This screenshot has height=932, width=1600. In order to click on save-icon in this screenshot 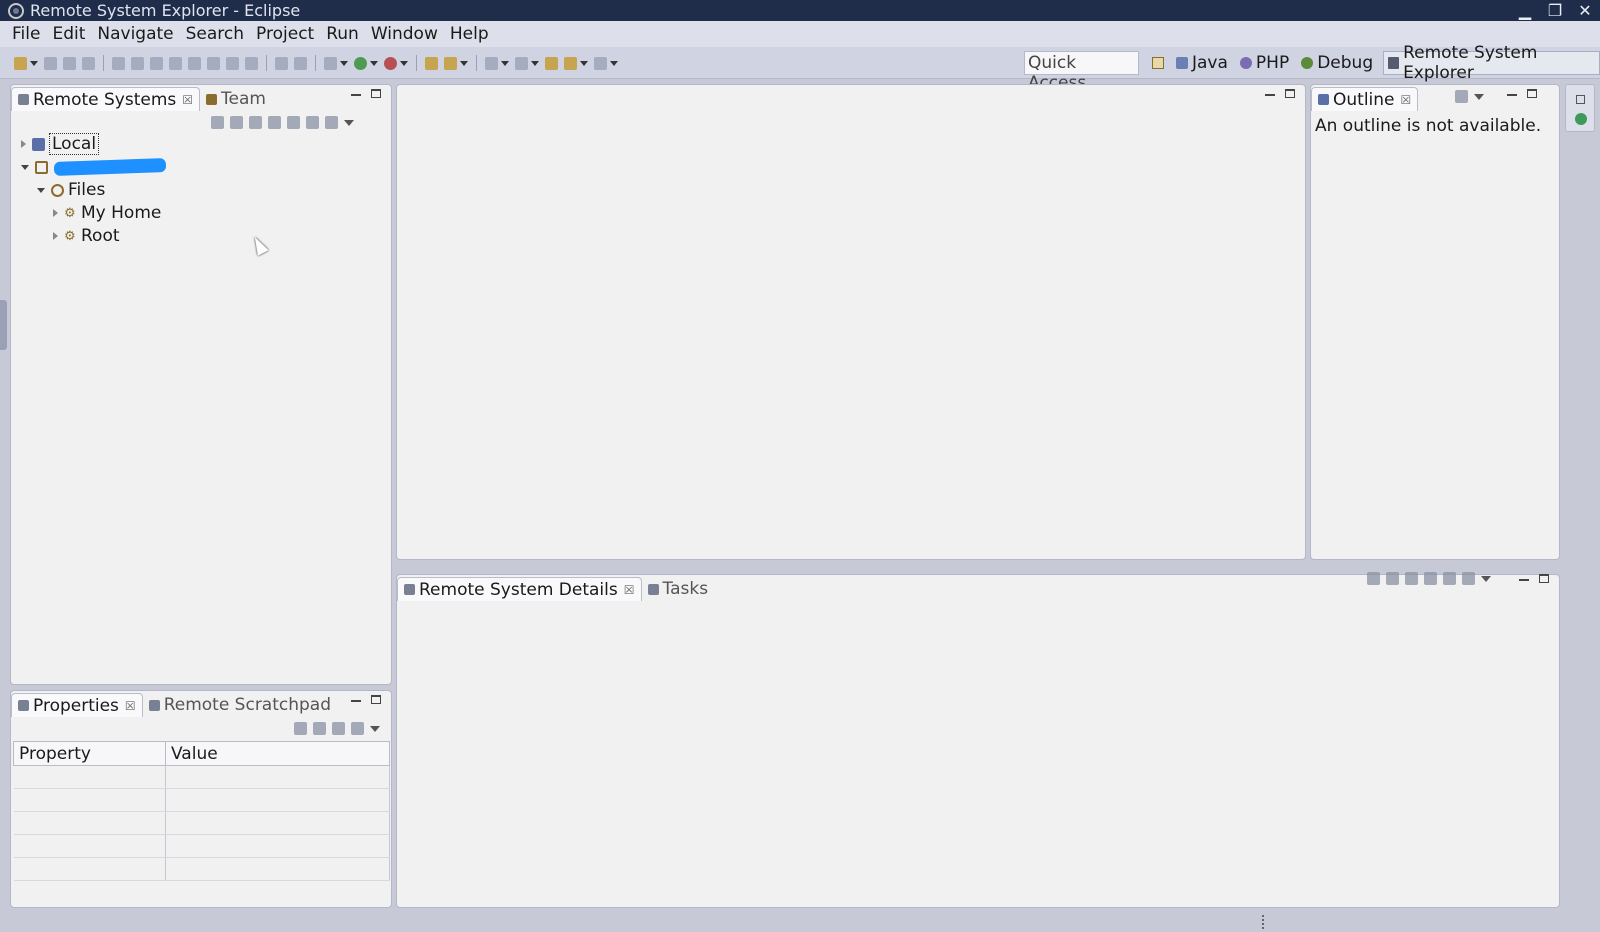, I will do `click(50, 63)`.